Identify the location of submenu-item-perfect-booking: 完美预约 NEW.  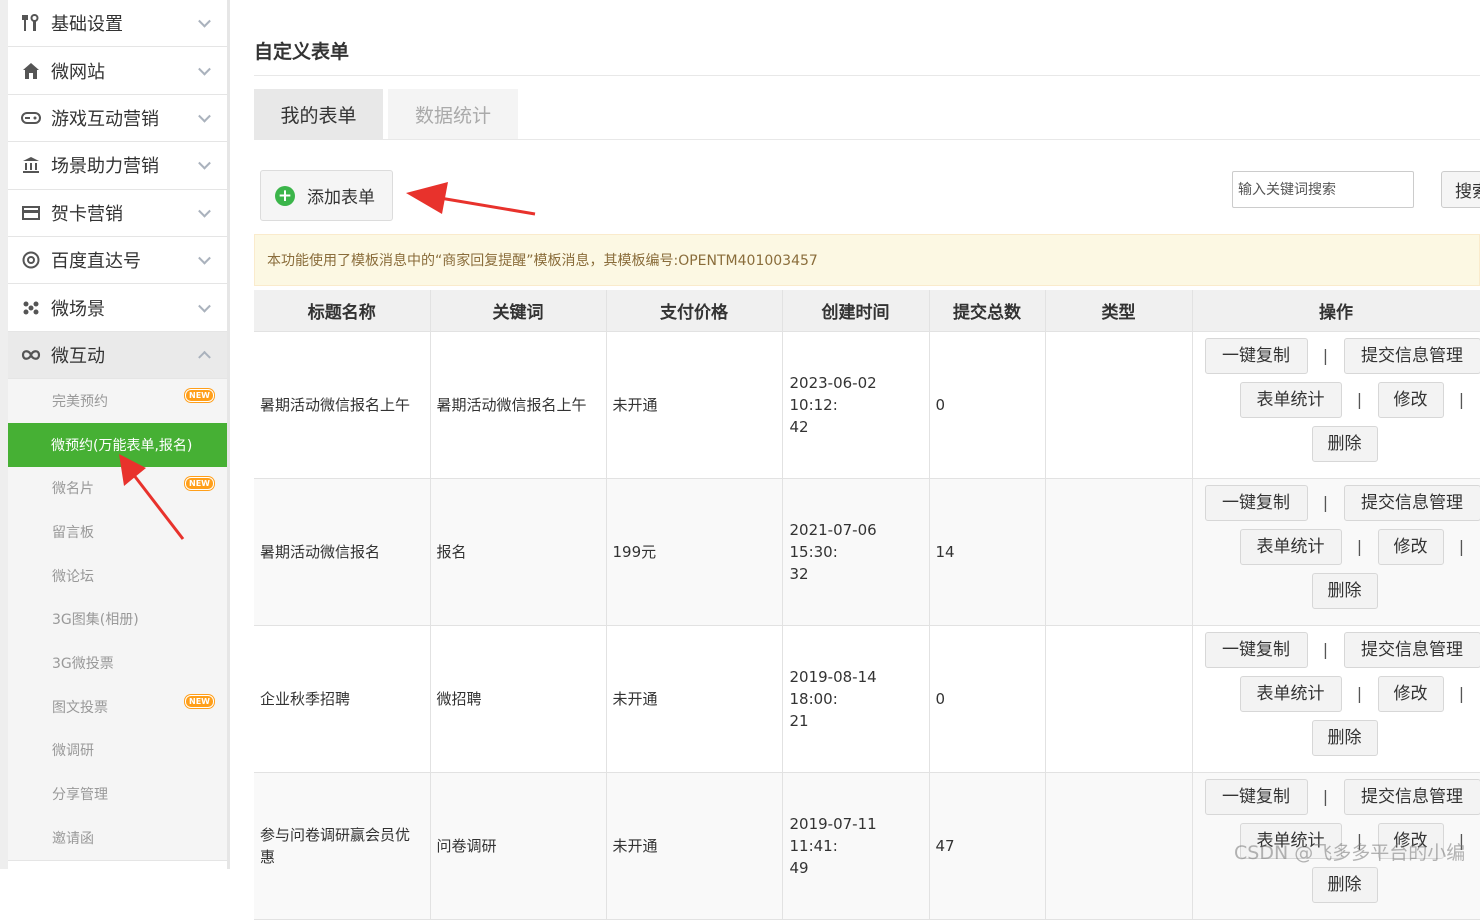
(117, 401).